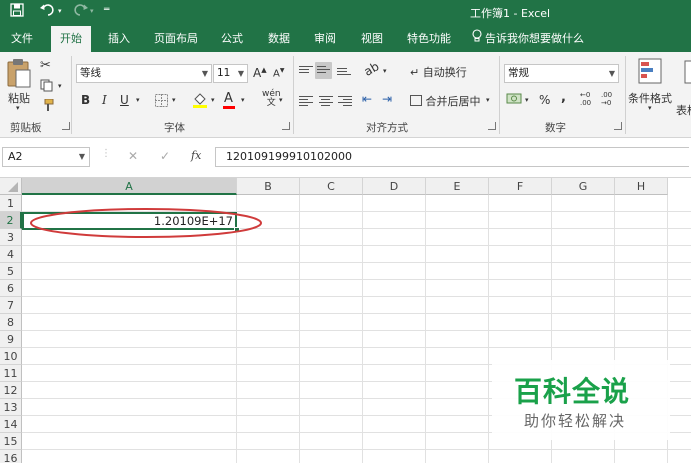 This screenshot has height=463, width=691. Describe the element at coordinates (17, 12) in the screenshot. I see `save-icon` at that location.